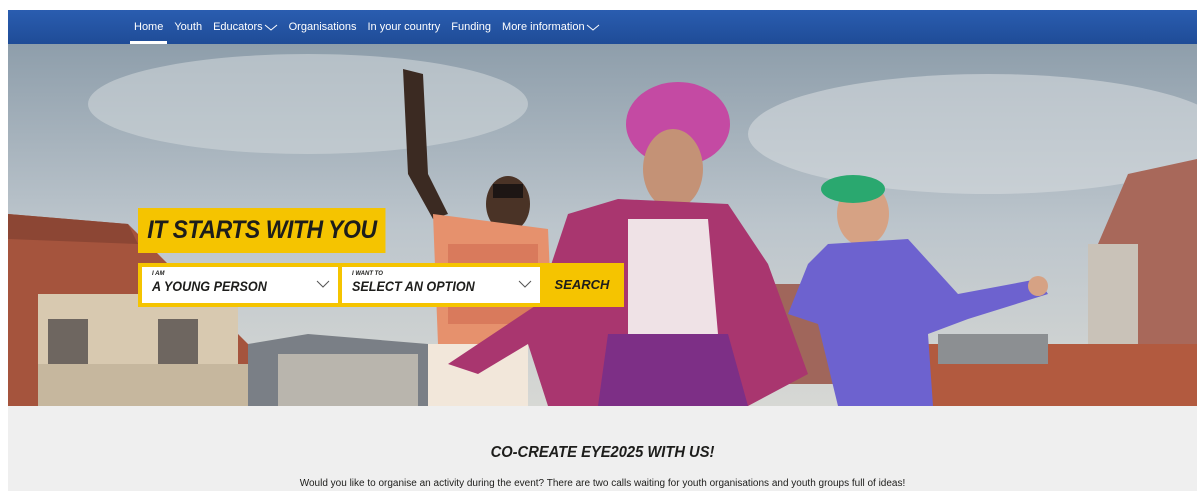  What do you see at coordinates (582, 285) in the screenshot?
I see `search-button: SEARCH` at bounding box center [582, 285].